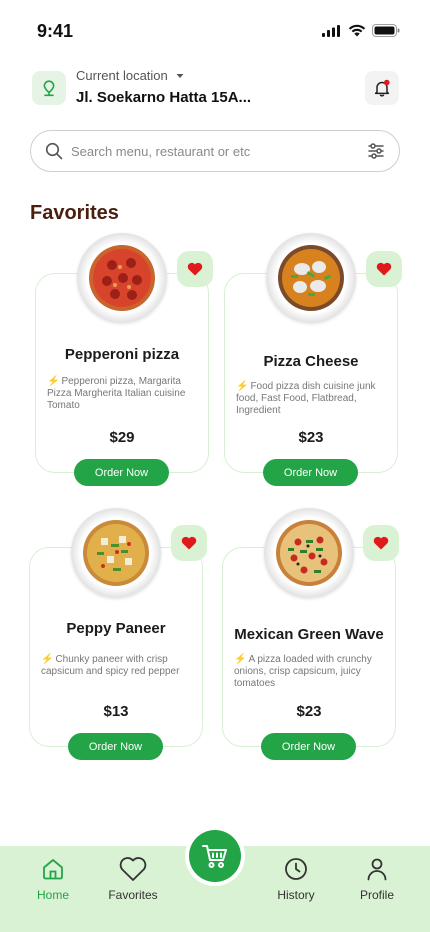 Image resolution: width=430 pixels, height=932 pixels. What do you see at coordinates (215, 30) in the screenshot?
I see `status-bar: 9:41` at bounding box center [215, 30].